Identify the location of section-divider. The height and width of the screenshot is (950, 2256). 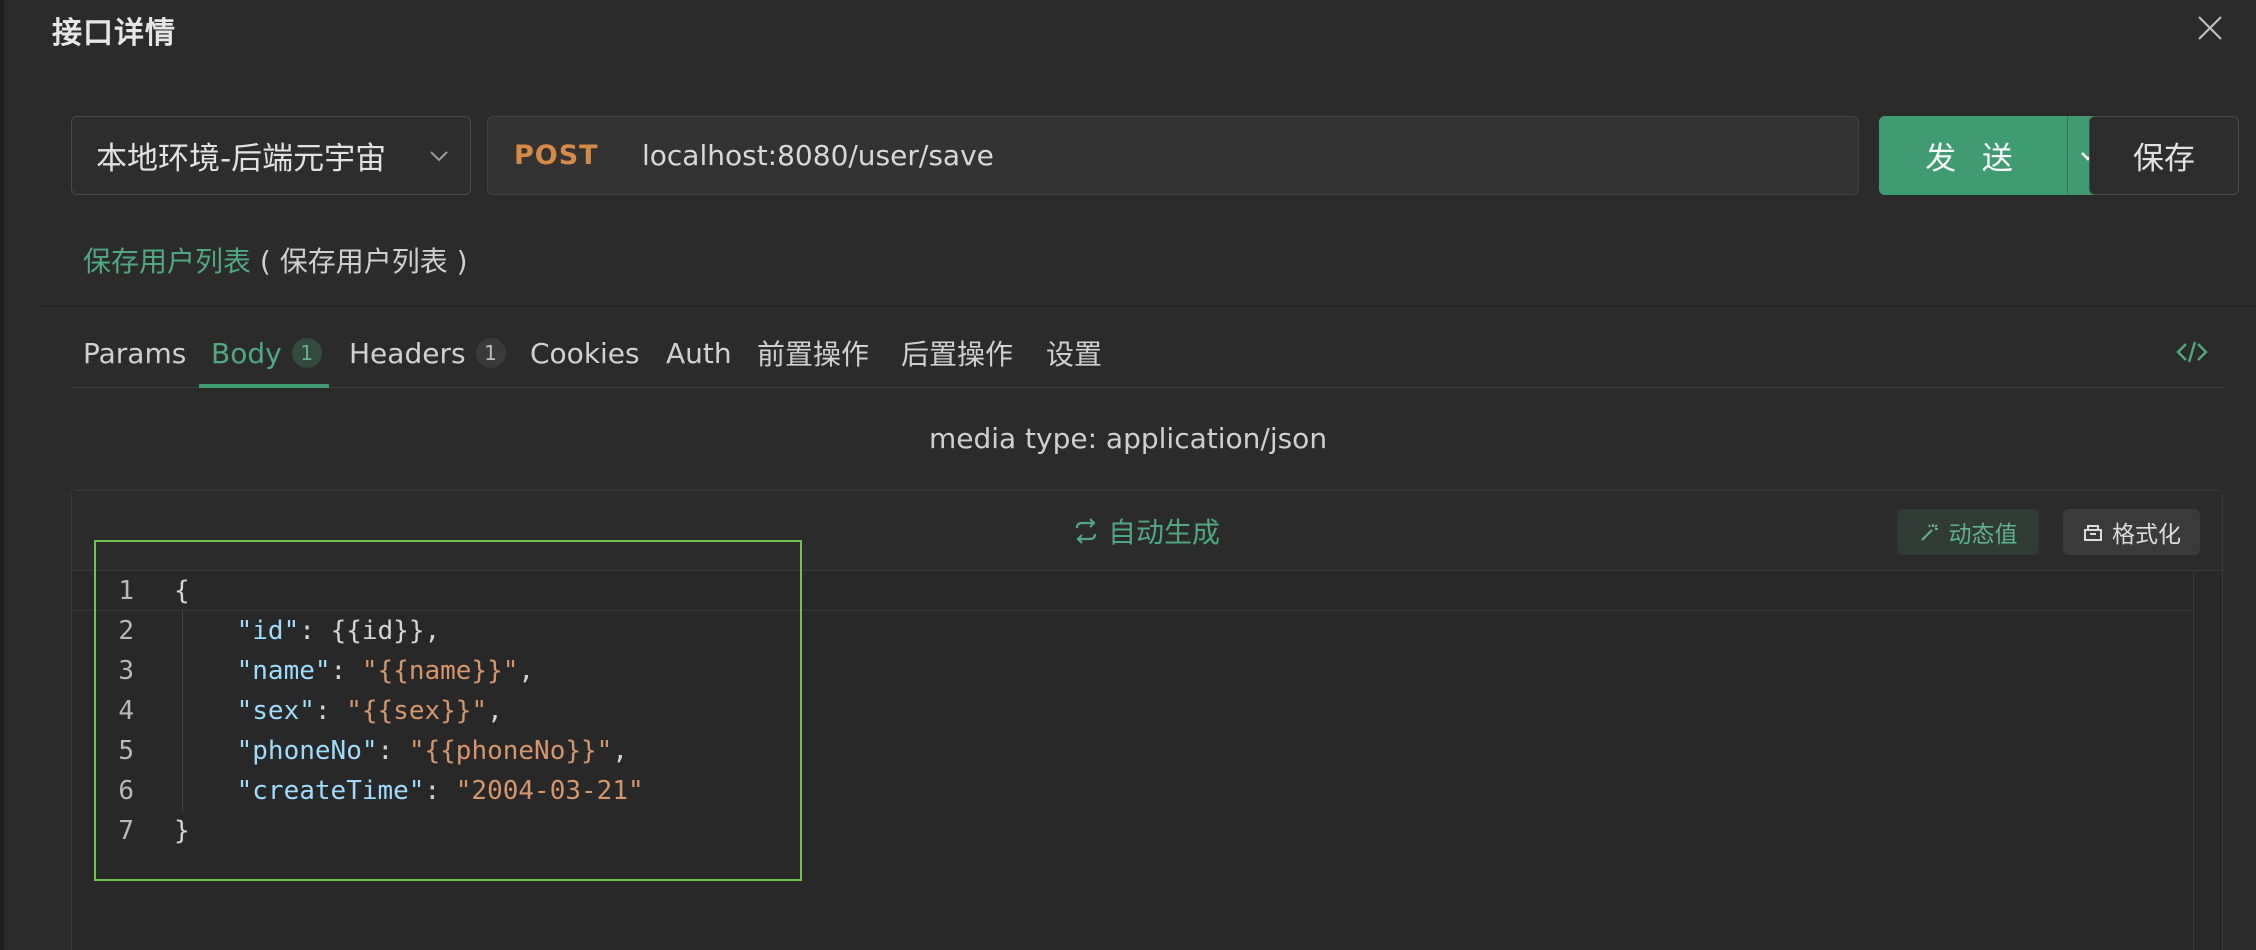
(1148, 306).